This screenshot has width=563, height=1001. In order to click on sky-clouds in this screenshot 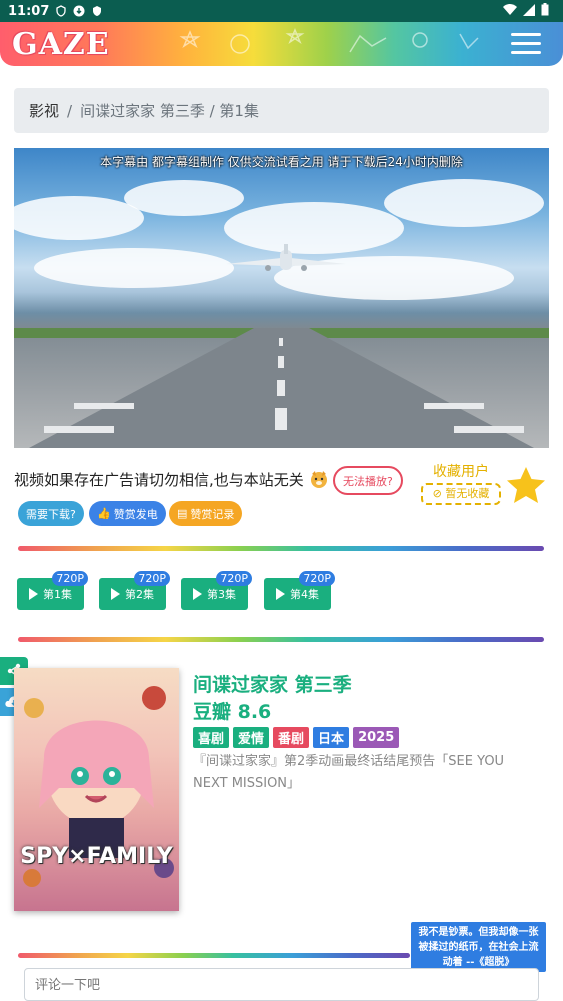, I will do `click(279, 239)`.